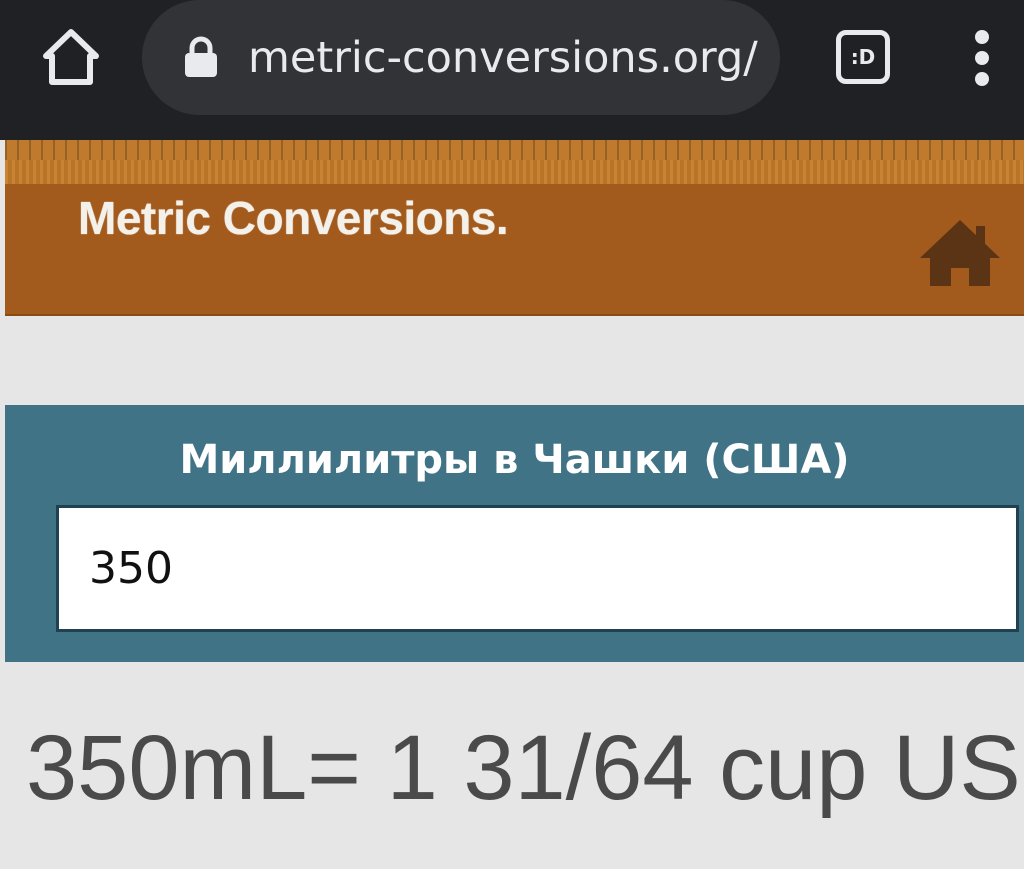  What do you see at coordinates (982, 58) in the screenshot?
I see `more-vert-icon` at bounding box center [982, 58].